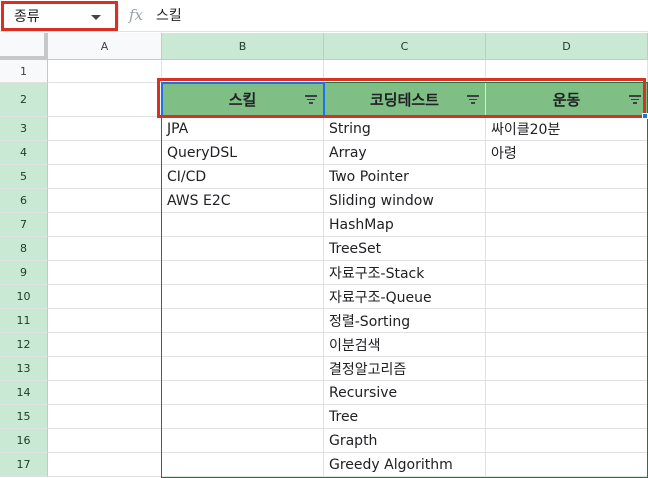 This screenshot has width=648, height=478. I want to click on cell-b3: JPA, so click(243, 129).